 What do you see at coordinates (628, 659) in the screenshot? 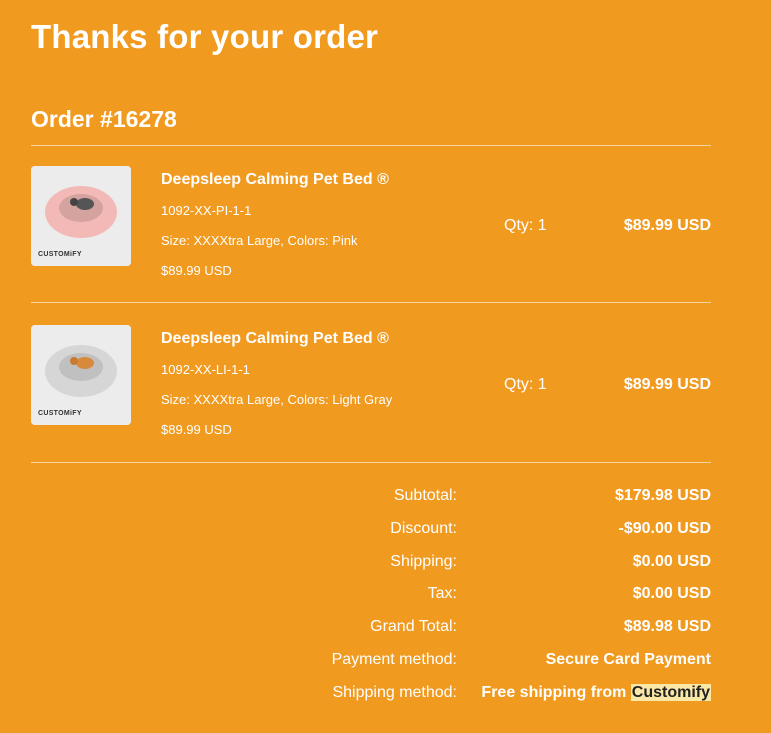
I see `payment-method-value: Secure Card Payment` at bounding box center [628, 659].